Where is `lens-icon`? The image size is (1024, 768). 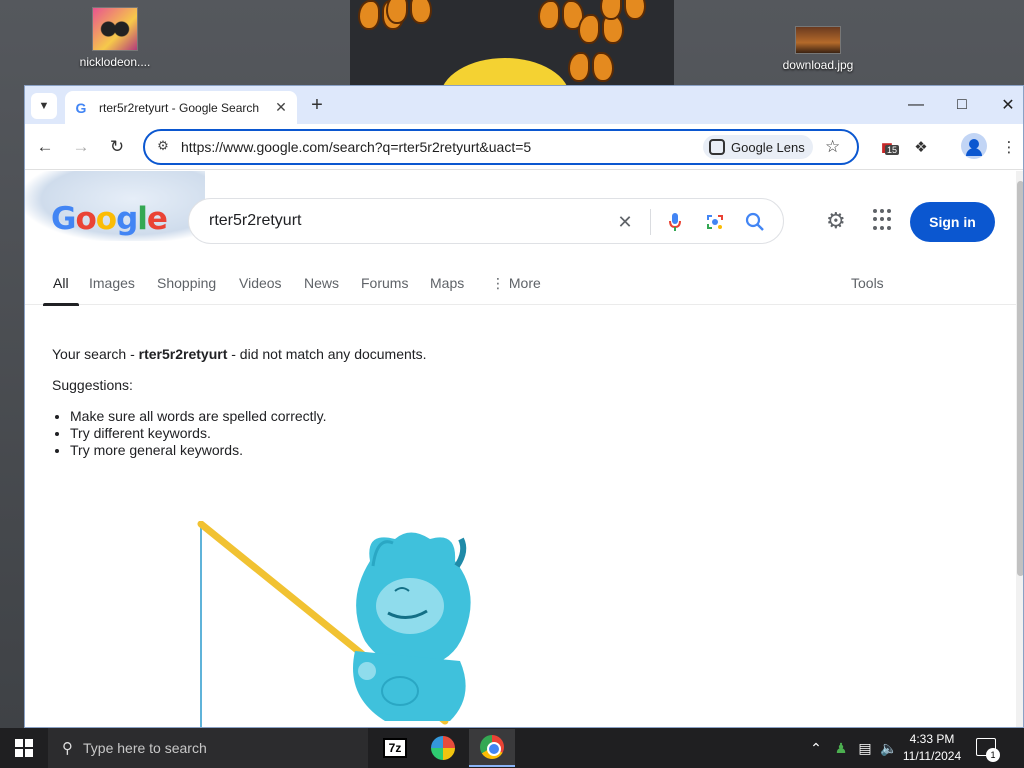
lens-icon is located at coordinates (717, 147).